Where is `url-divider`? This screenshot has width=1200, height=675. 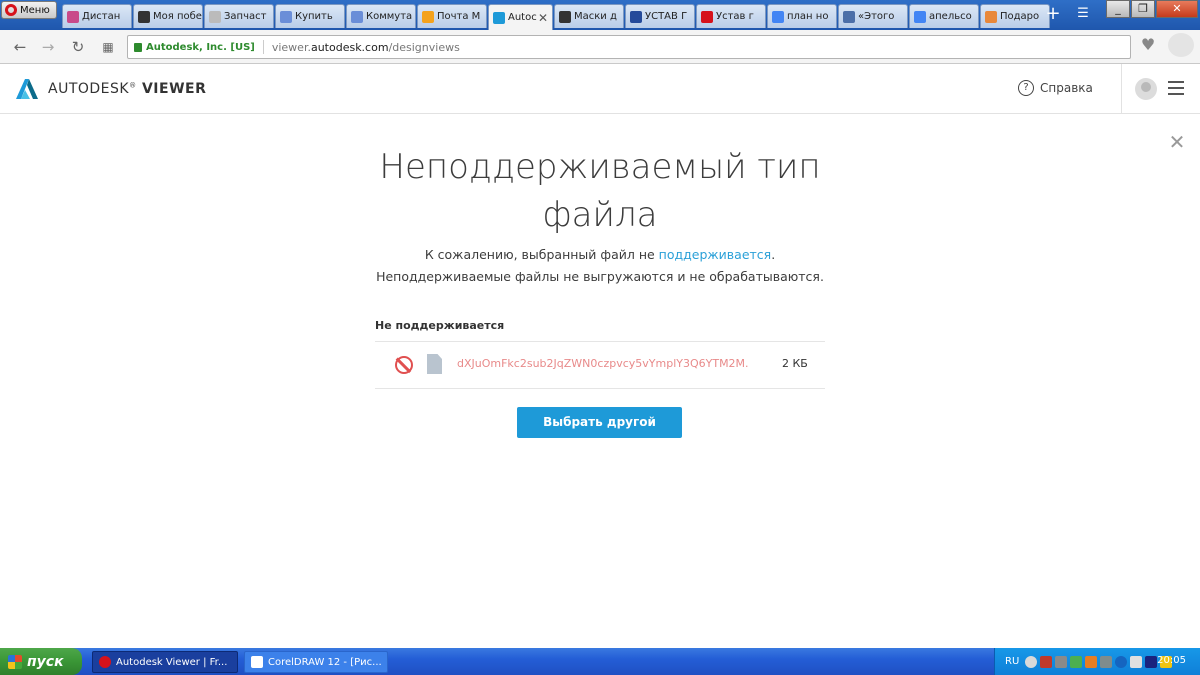 url-divider is located at coordinates (263, 47).